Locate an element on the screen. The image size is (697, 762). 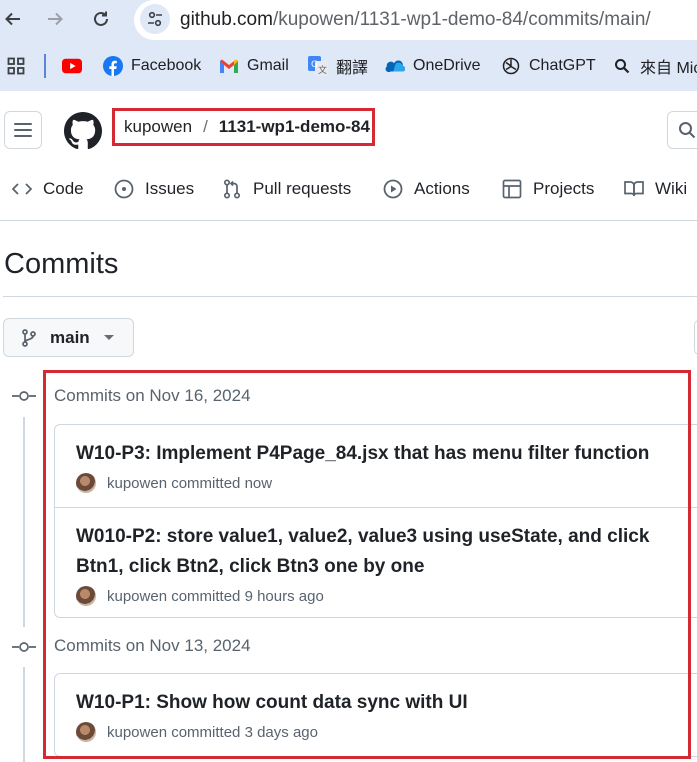
bookmark-apps is located at coordinates (20, 66).